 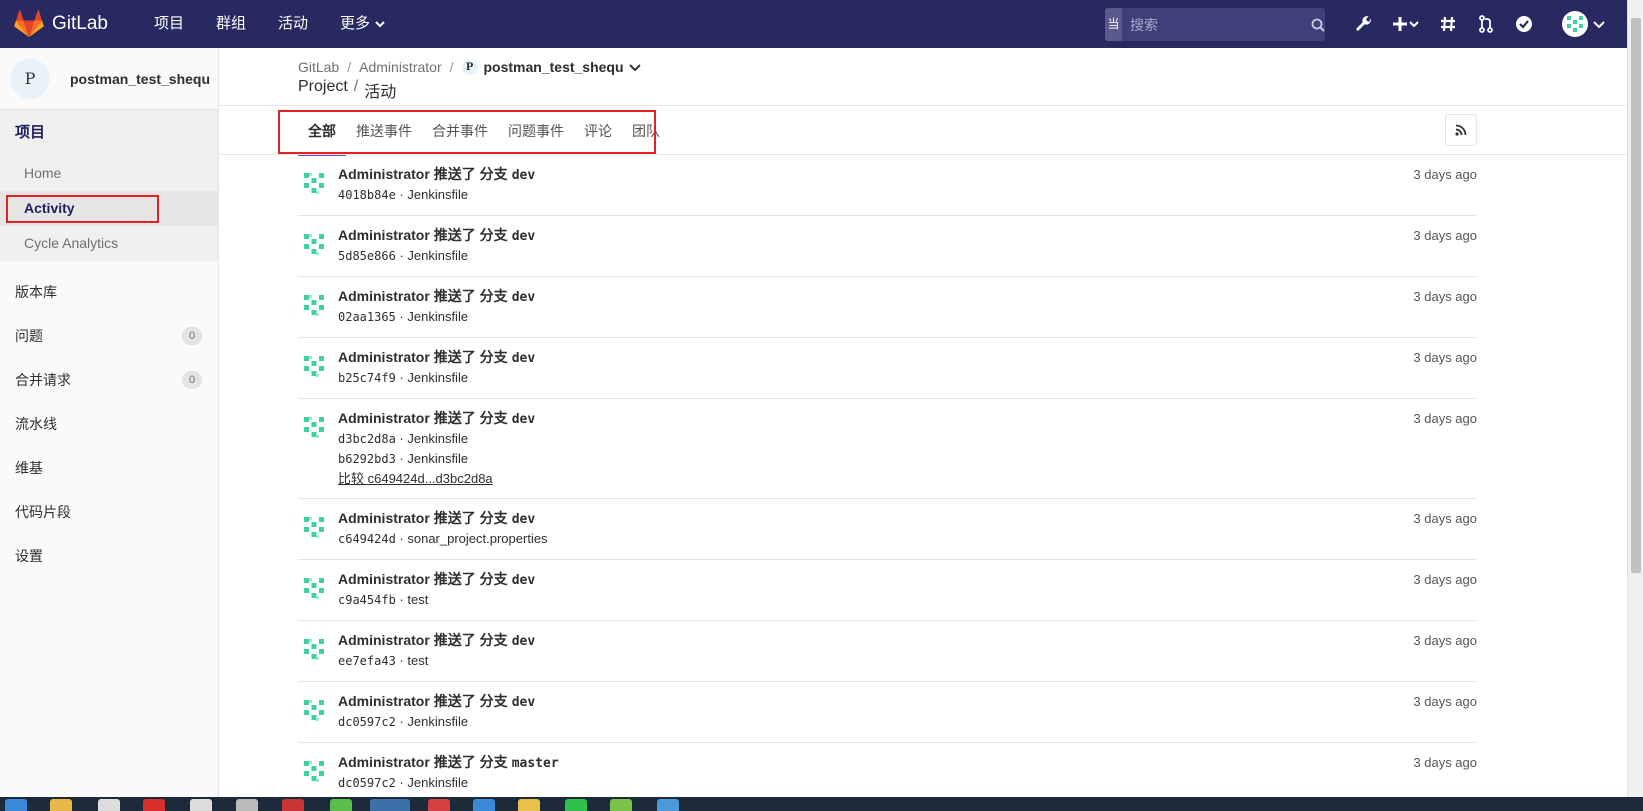 What do you see at coordinates (1113, 24) in the screenshot?
I see `search-scope-badge: 当前项目` at bounding box center [1113, 24].